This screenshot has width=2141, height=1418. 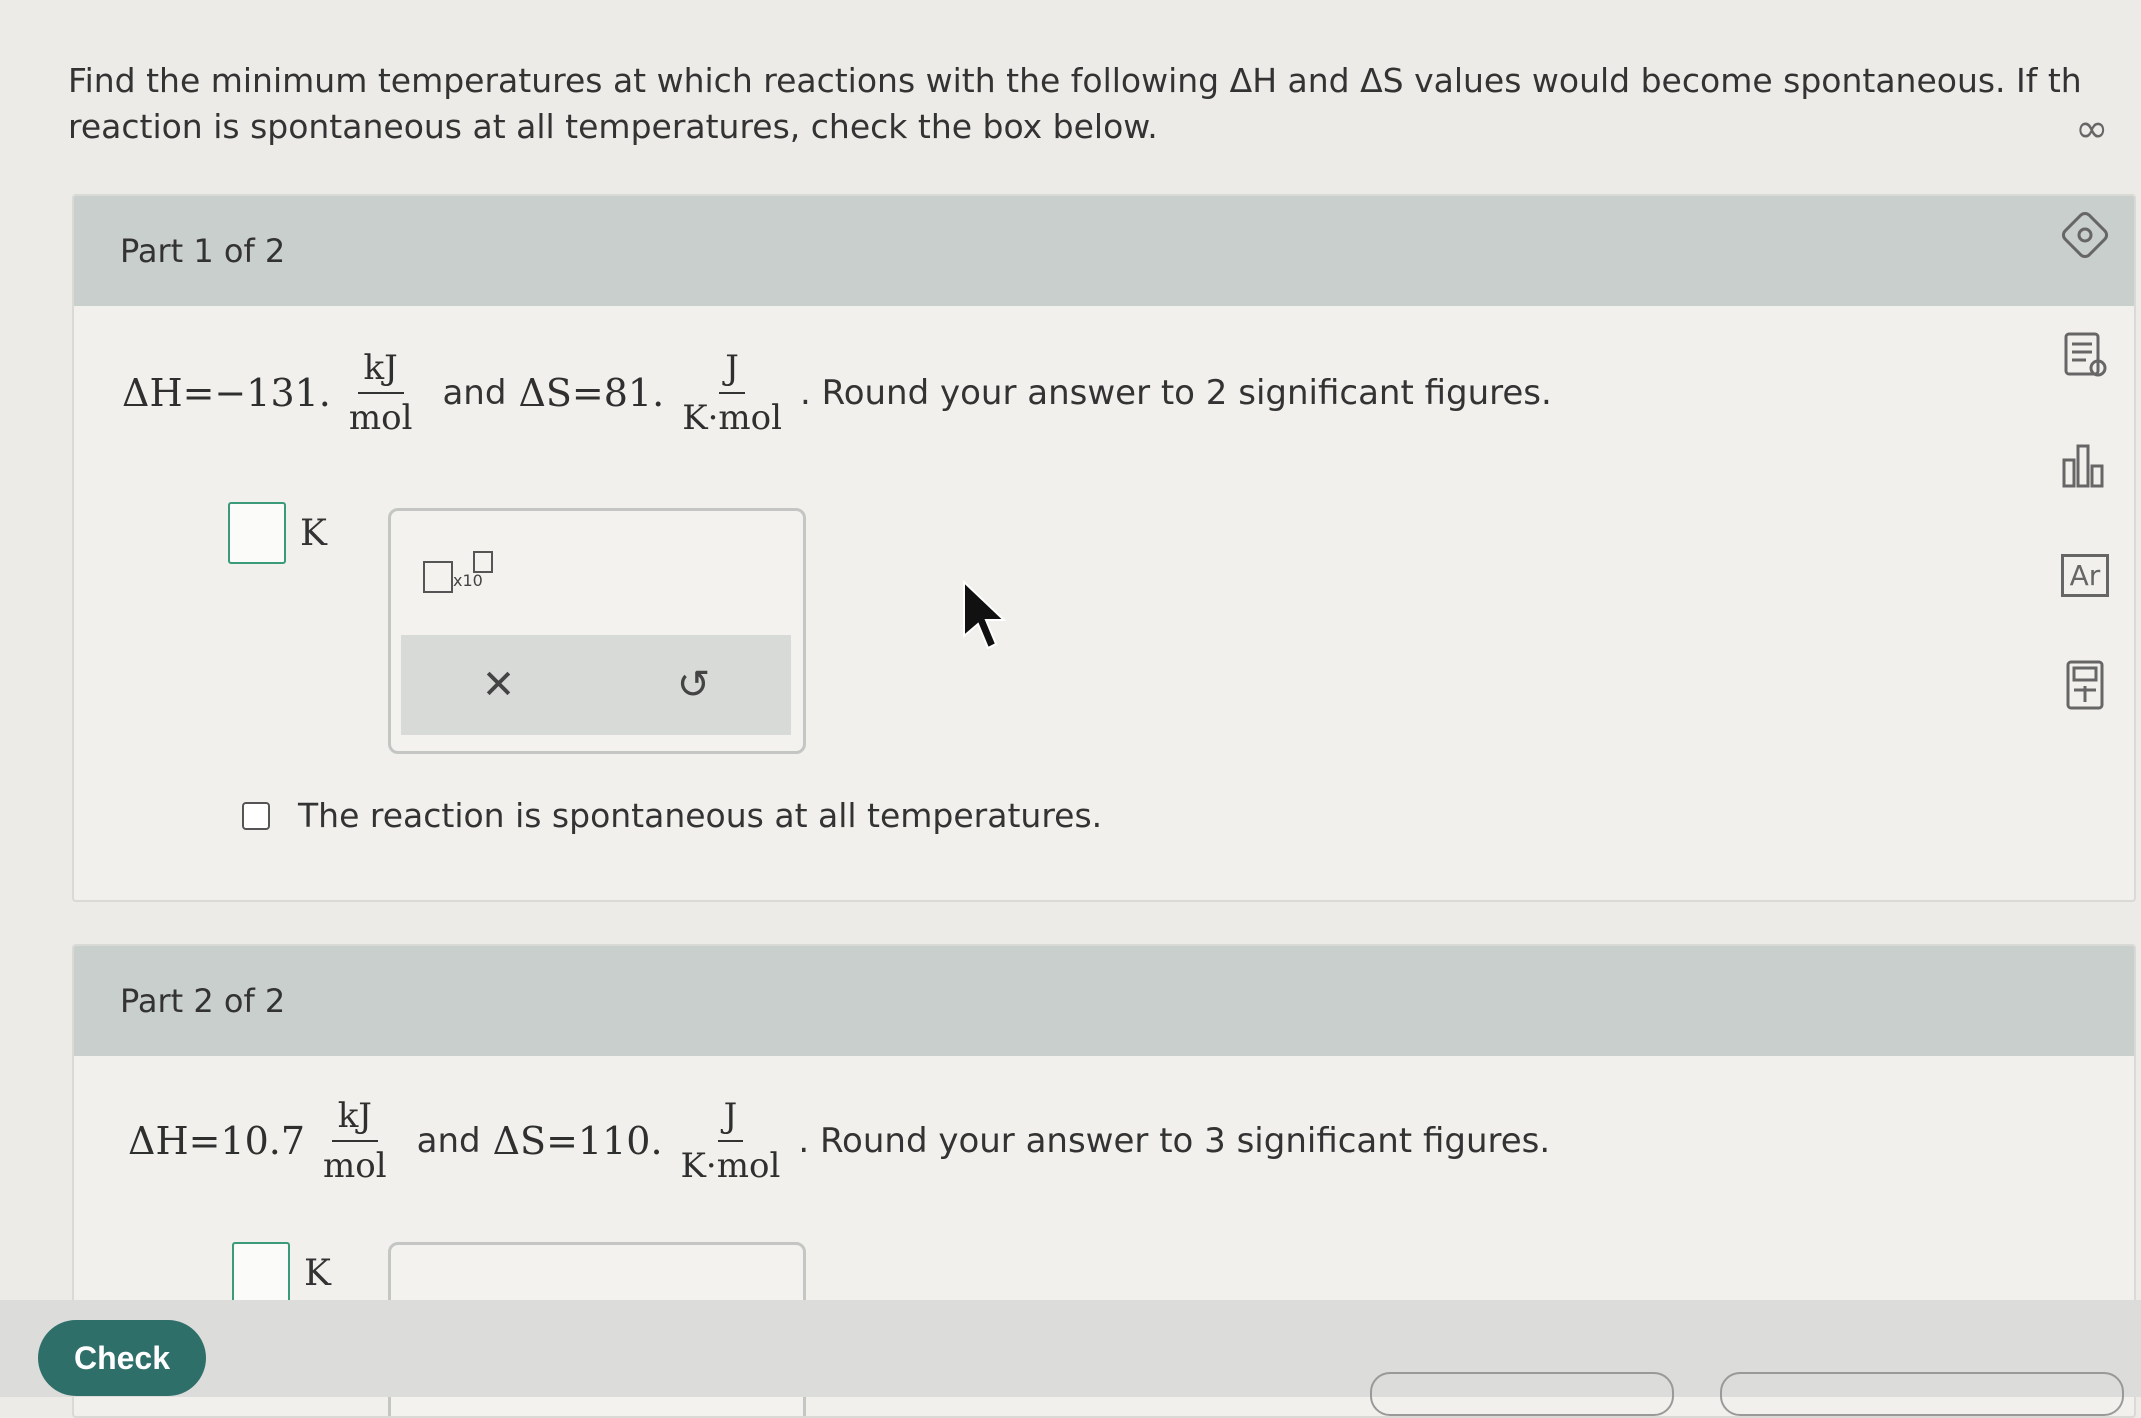 I want to click on periodic-table-label: Ar, so click(x=2085, y=575).